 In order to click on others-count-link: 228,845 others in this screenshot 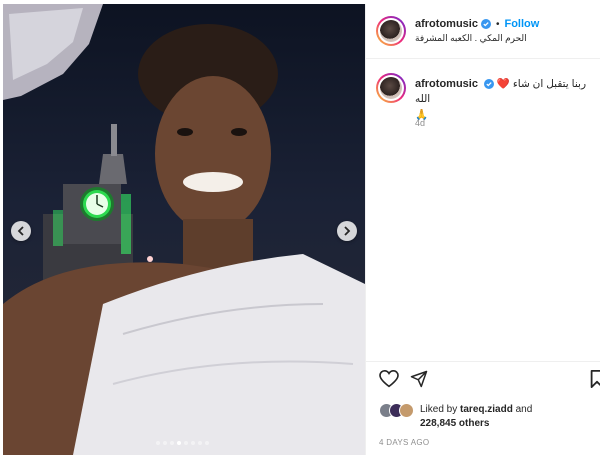, I will do `click(455, 423)`.